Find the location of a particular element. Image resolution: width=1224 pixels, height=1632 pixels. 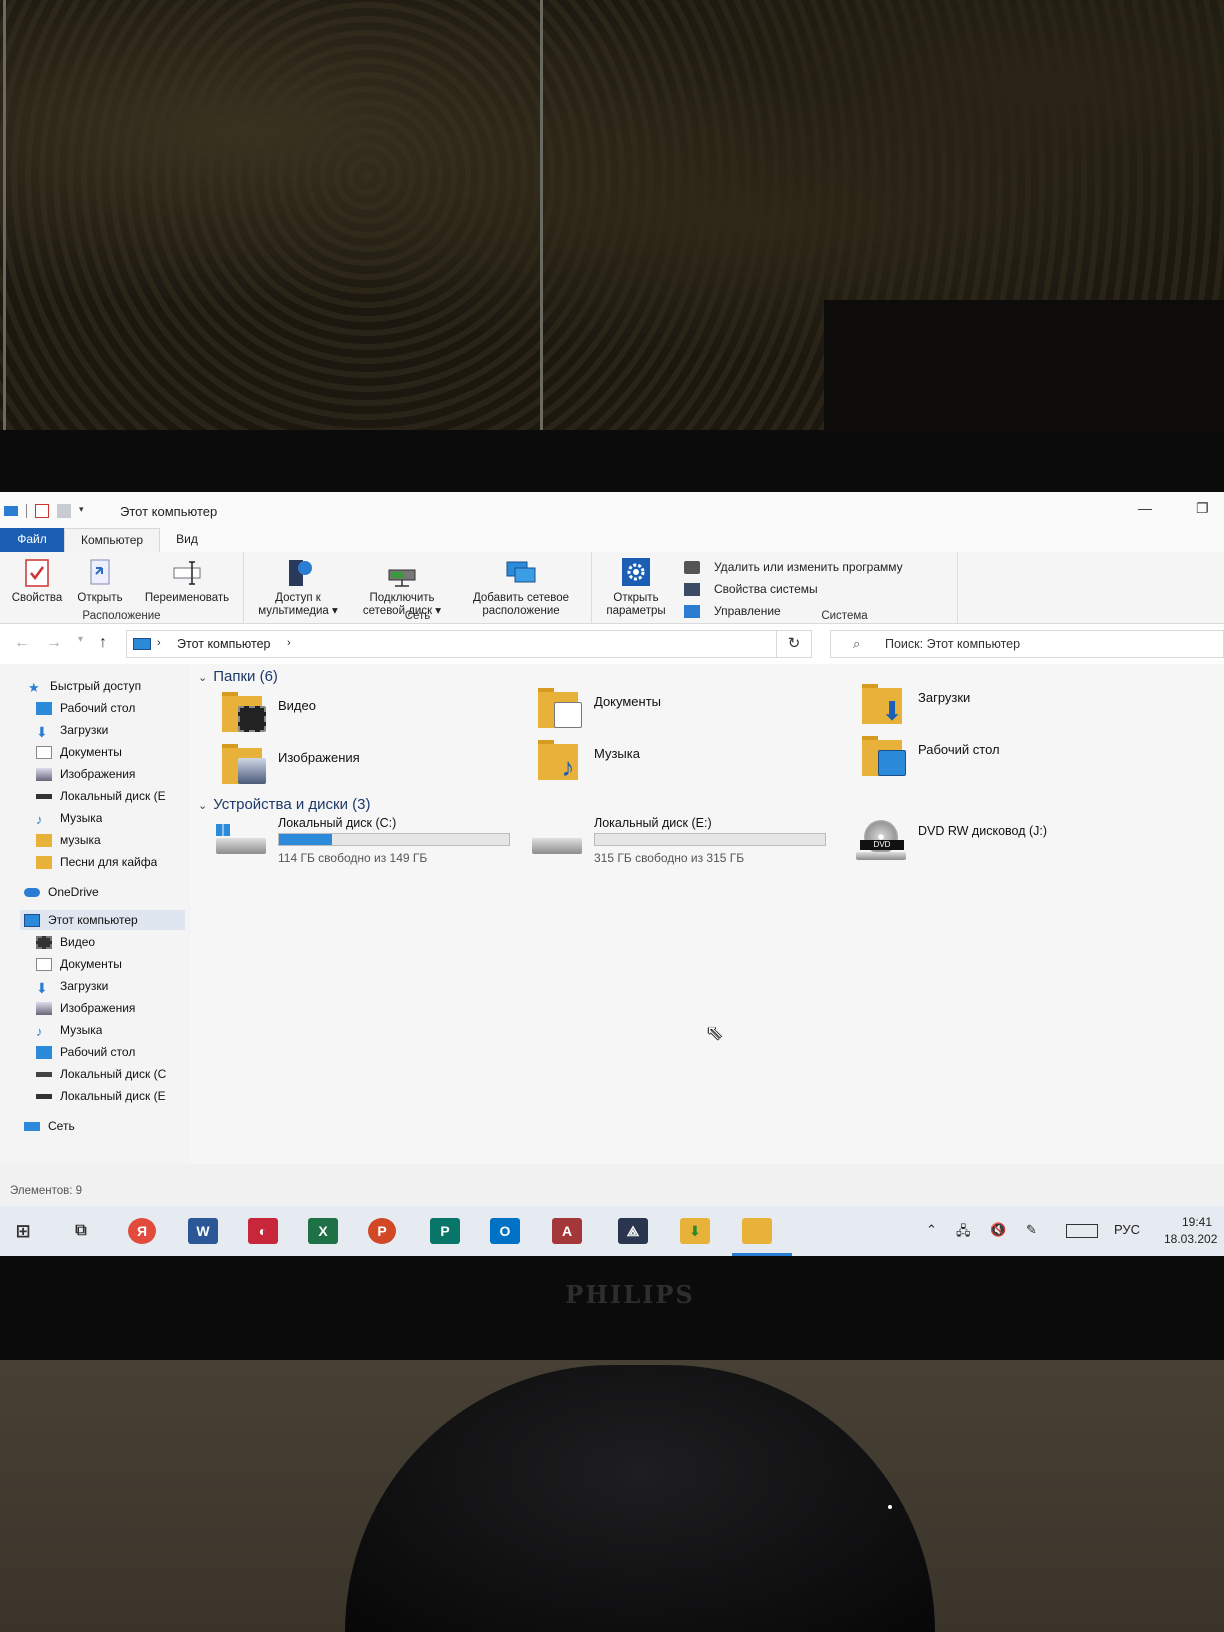

sidebar-item-quick-access: ★ Быстрый доступ is located at coordinates (84, 686).